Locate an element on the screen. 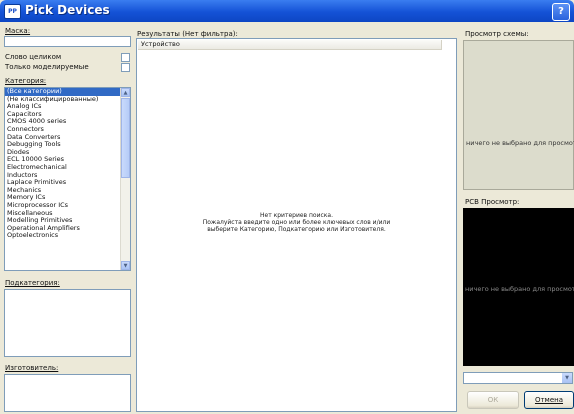  scroll-down-icon: ▼ is located at coordinates (125, 265).